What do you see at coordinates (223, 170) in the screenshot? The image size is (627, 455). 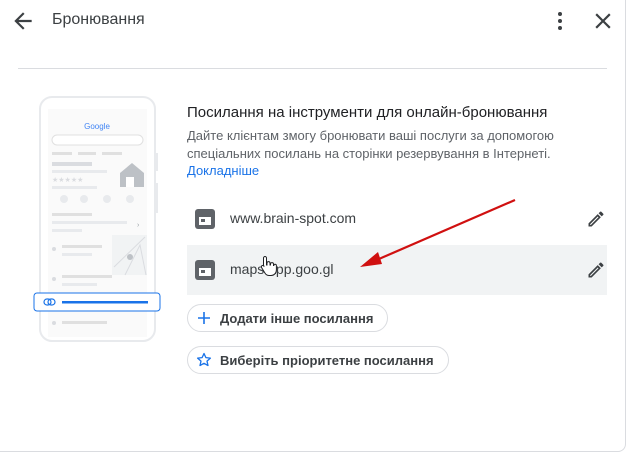 I see `learn-more-link: Докладніше` at bounding box center [223, 170].